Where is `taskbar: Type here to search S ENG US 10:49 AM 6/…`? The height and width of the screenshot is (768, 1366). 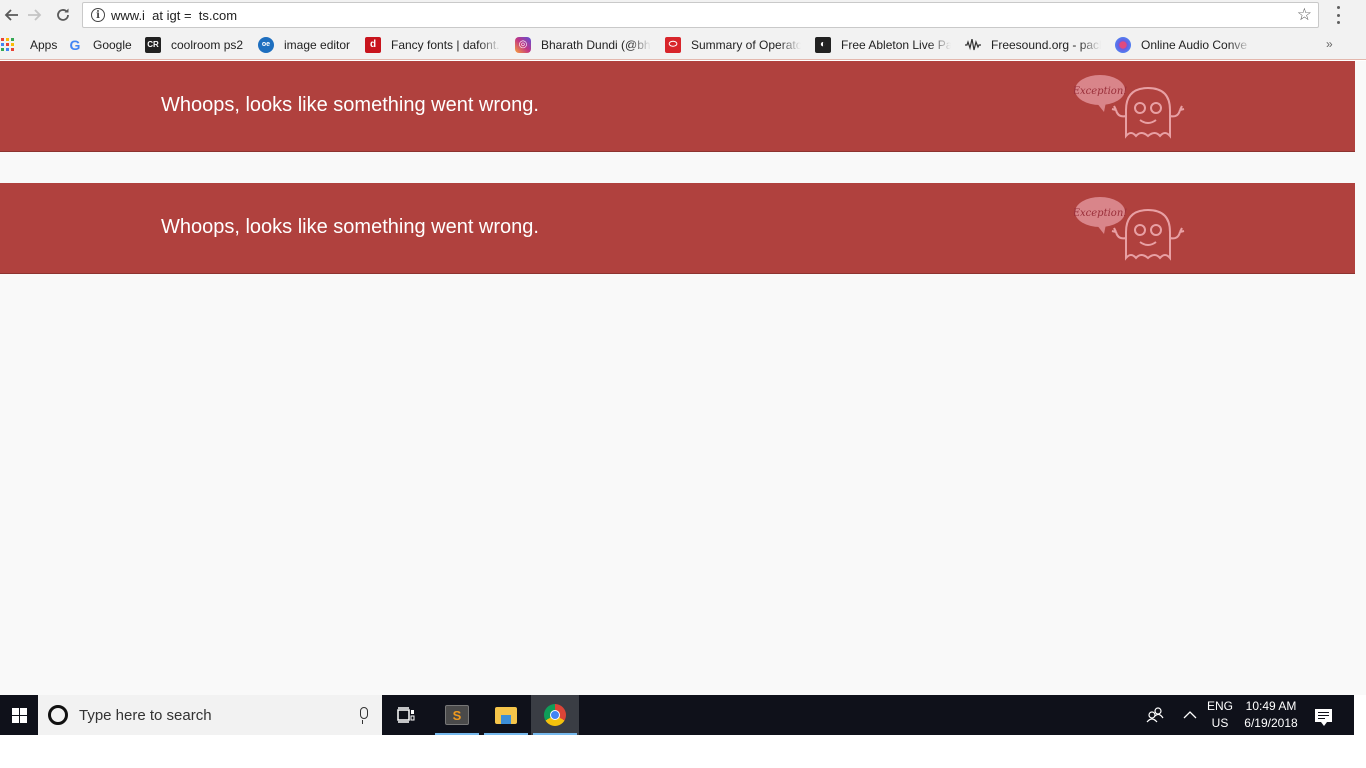 taskbar: Type here to search S ENG US 10:49 AM 6/… is located at coordinates (677, 715).